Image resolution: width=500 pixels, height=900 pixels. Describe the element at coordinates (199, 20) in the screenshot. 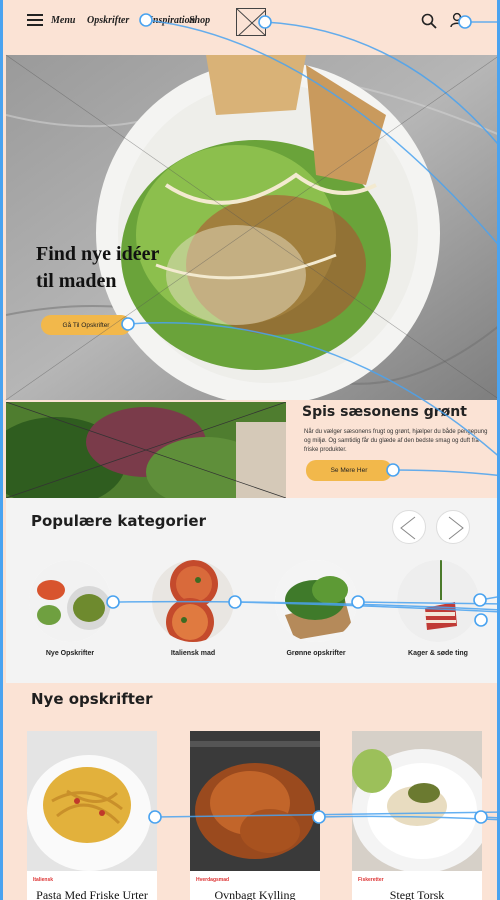

I see `nav-shop: Shop` at that location.